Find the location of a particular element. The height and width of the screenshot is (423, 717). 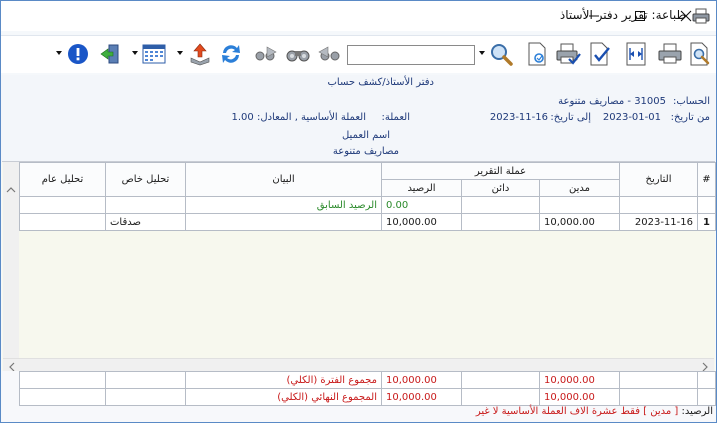

vertical-scrollbar is located at coordinates (11, 260).